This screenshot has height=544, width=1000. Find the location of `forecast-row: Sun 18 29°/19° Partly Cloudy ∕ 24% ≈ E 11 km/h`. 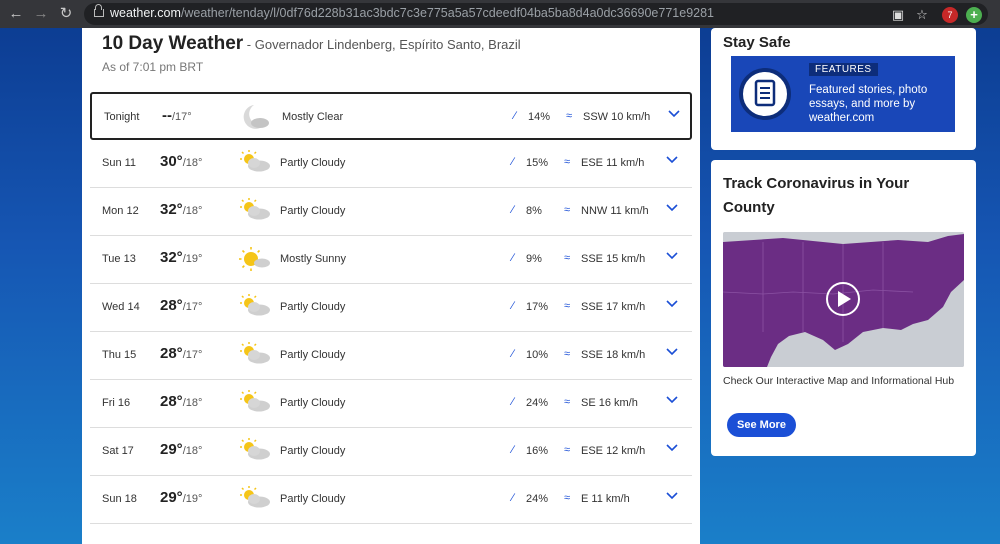

forecast-row: Sun 18 29°/19° Partly Cloudy ∕ 24% ≈ E 11 km/h is located at coordinates (391, 500).